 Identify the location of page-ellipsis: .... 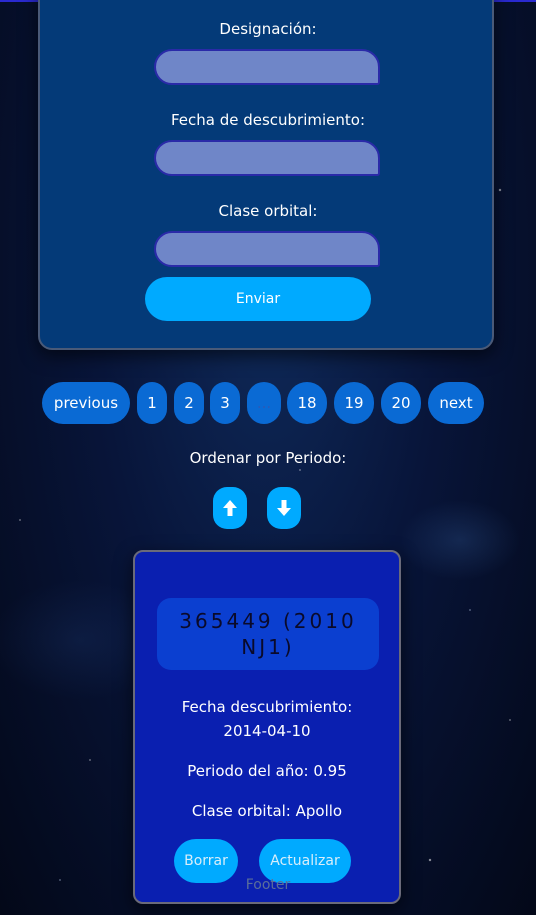
(264, 403).